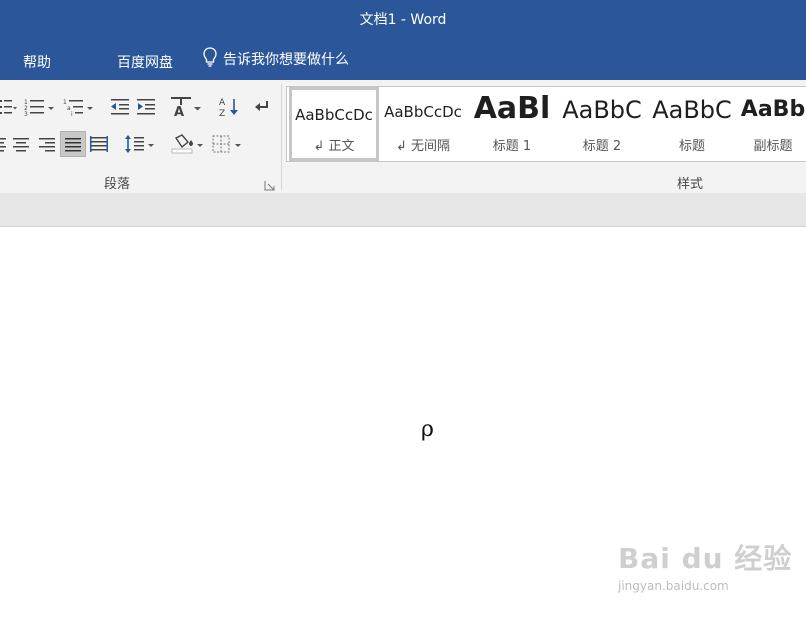  What do you see at coordinates (79, 107) in the screenshot?
I see `multilevel-list-button: 1ai` at bounding box center [79, 107].